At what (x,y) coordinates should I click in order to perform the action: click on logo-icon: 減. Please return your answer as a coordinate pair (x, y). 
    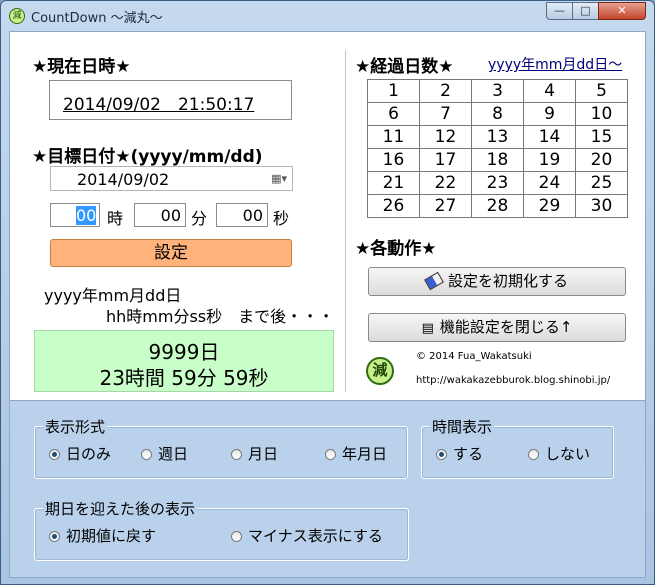
    Looking at the image, I should click on (380, 371).